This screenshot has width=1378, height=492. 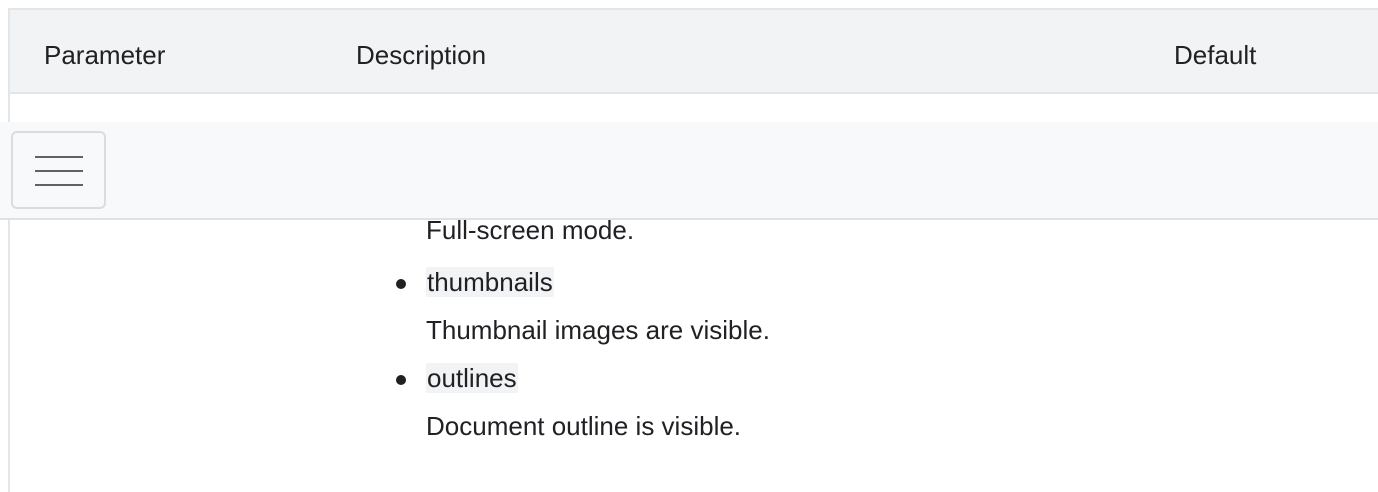 What do you see at coordinates (598, 330) in the screenshot?
I see `option-description: Thumbnail images are visible.` at bounding box center [598, 330].